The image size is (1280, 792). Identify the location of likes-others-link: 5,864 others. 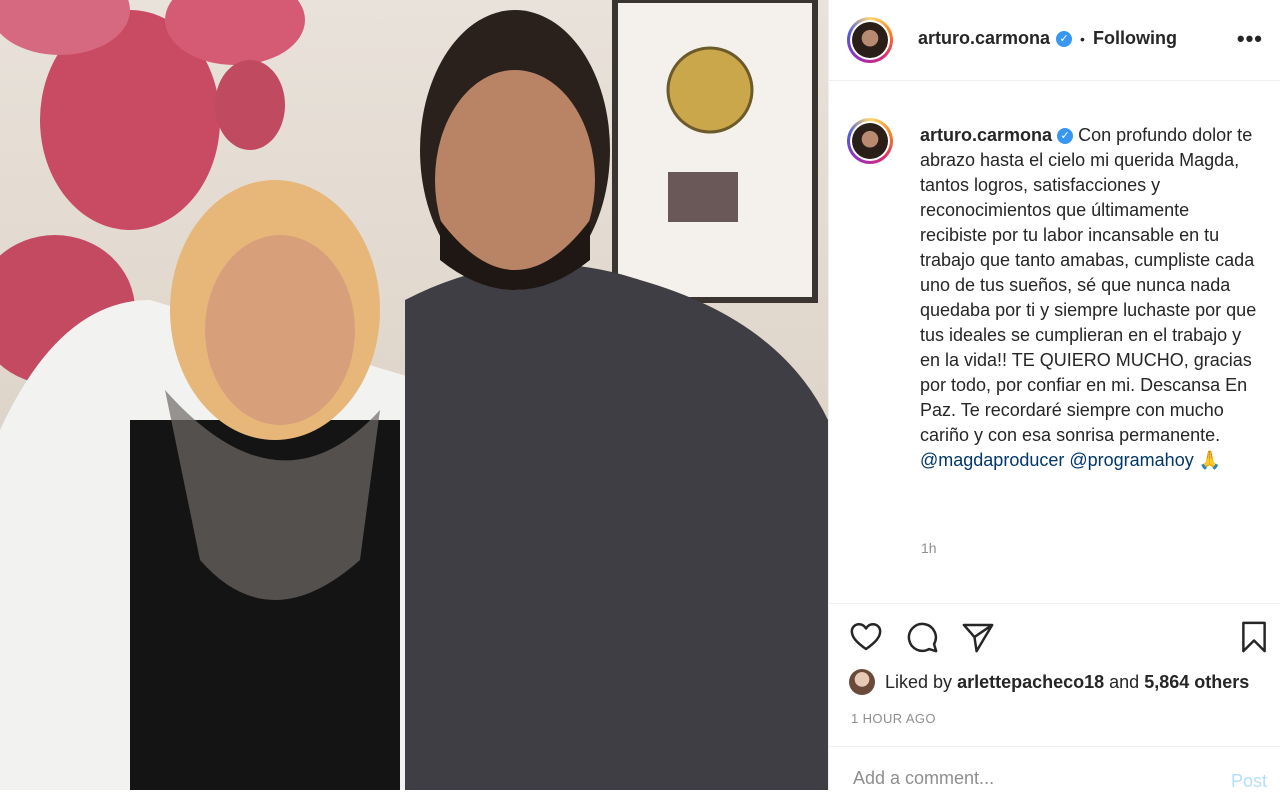
(1196, 682).